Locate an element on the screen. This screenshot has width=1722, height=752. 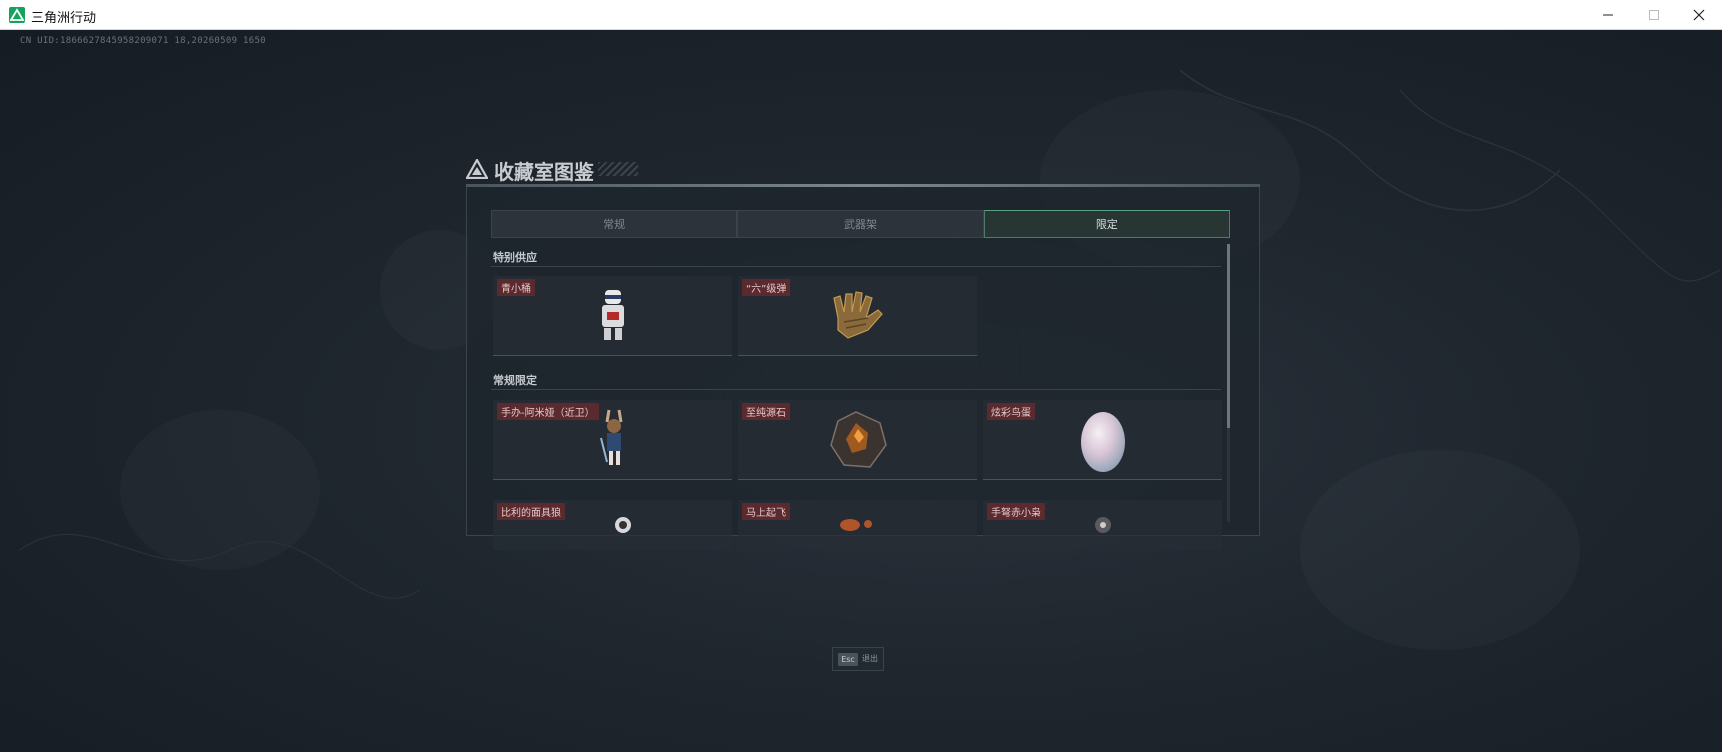
tab-weapon-rack: 武器架 is located at coordinates (860, 224).